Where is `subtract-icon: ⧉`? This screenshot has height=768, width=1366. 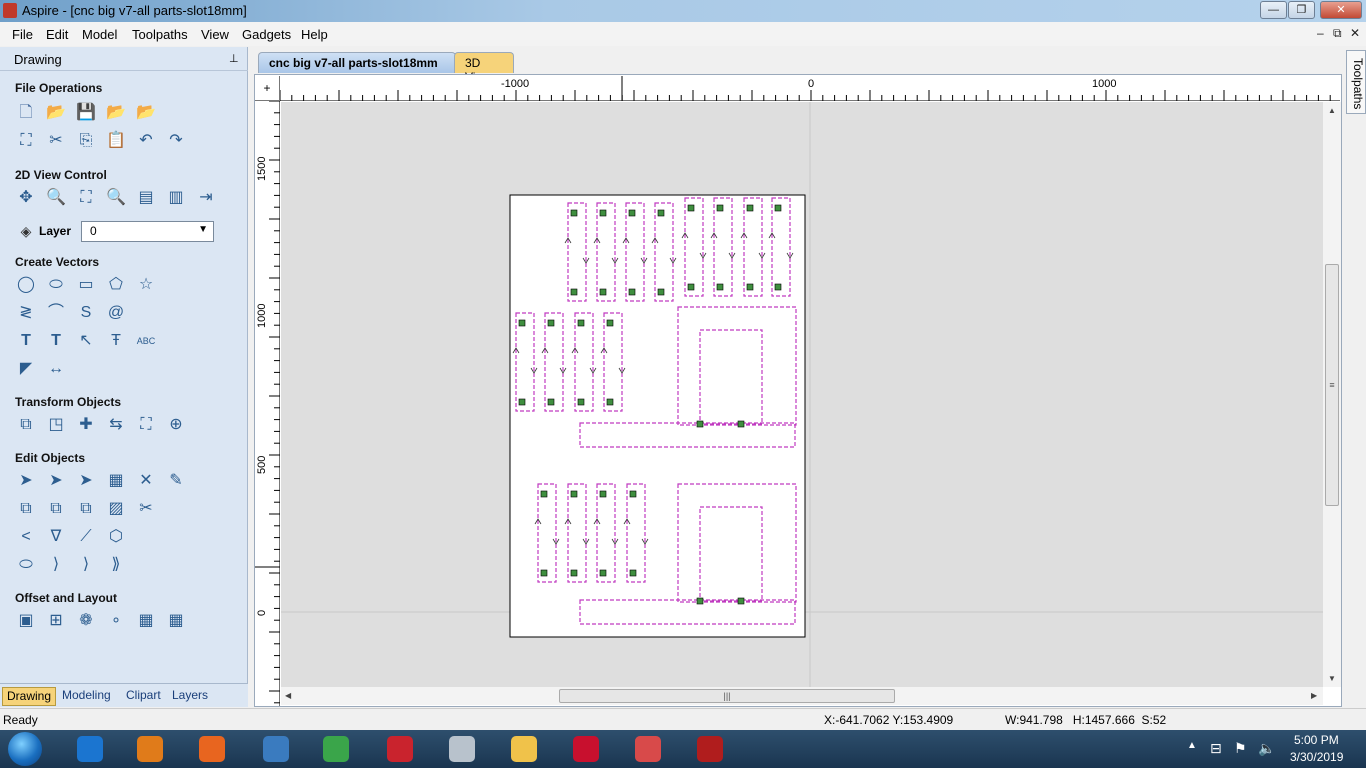 subtract-icon: ⧉ is located at coordinates (56, 509).